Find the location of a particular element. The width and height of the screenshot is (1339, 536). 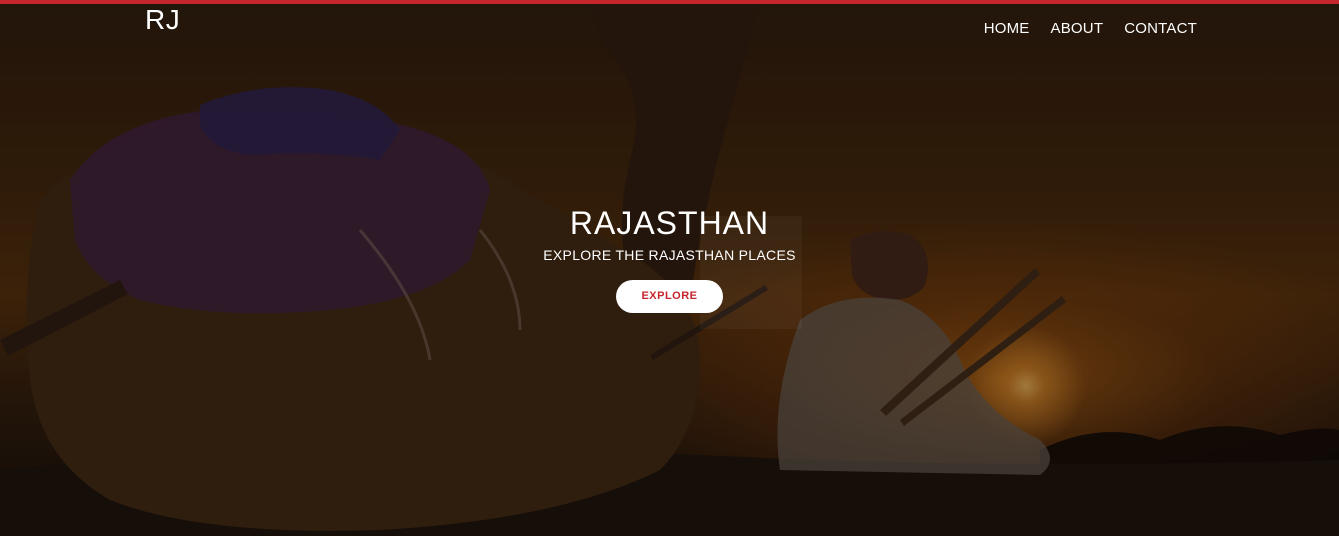

explore-button: EXPLORE is located at coordinates (669, 296).